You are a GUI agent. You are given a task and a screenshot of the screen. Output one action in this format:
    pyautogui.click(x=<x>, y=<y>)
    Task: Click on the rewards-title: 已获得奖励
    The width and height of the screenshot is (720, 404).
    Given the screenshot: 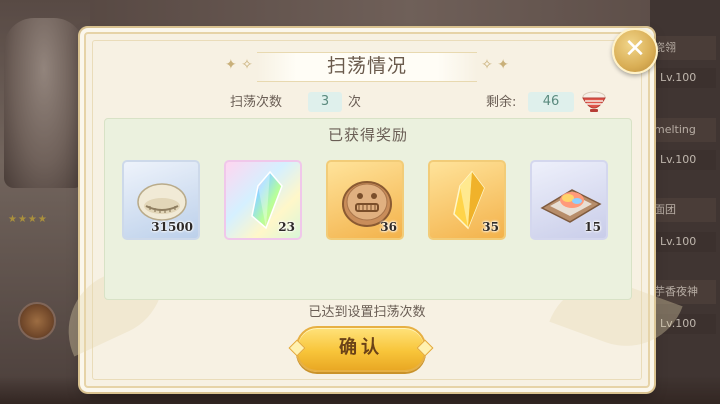 What is the action you would take?
    pyautogui.click(x=367, y=135)
    